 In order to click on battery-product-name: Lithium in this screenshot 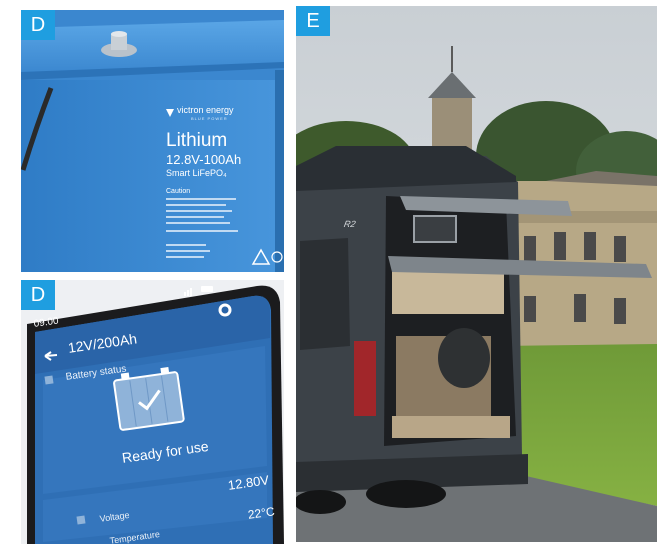, I will do `click(197, 140)`.